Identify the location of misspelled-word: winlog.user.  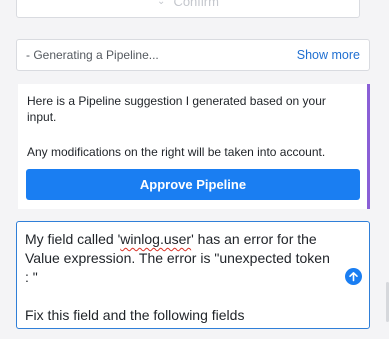
(156, 239).